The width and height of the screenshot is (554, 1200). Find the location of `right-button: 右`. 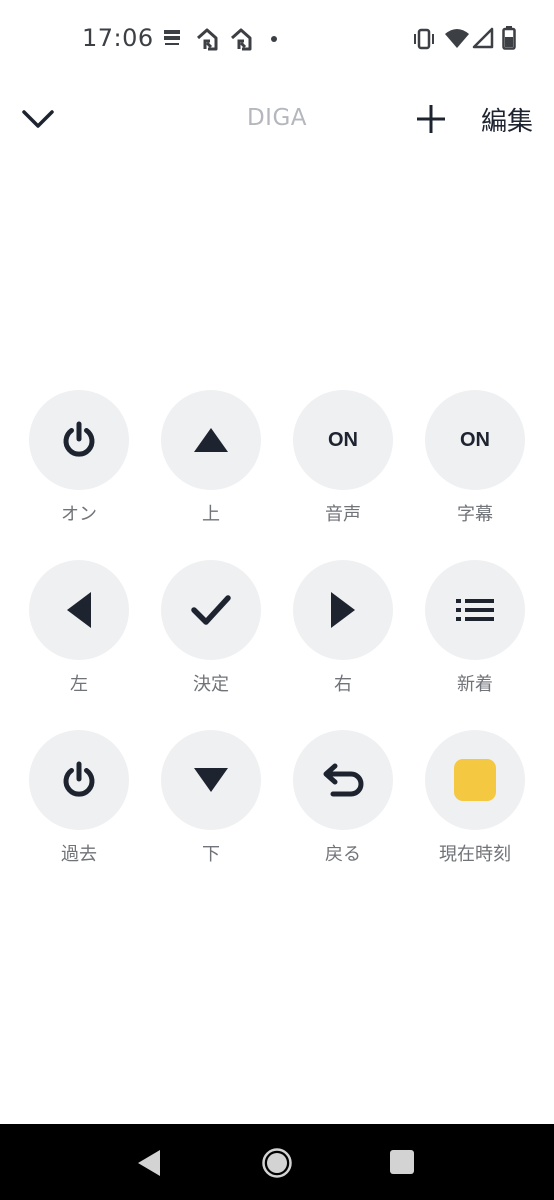

right-button: 右 is located at coordinates (343, 628).